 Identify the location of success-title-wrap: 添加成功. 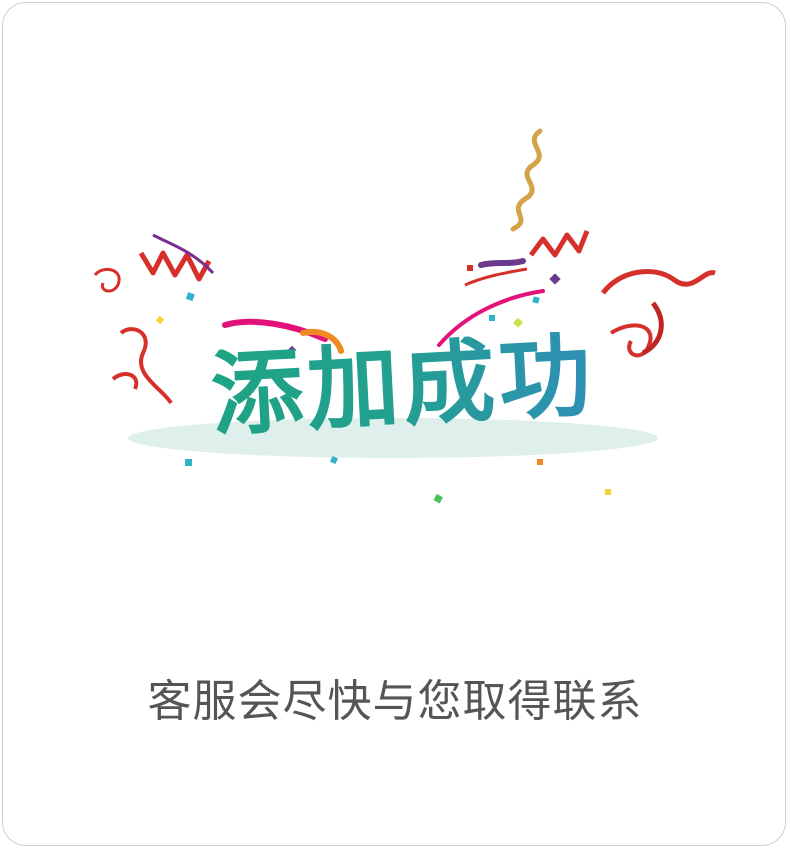
(403, 386).